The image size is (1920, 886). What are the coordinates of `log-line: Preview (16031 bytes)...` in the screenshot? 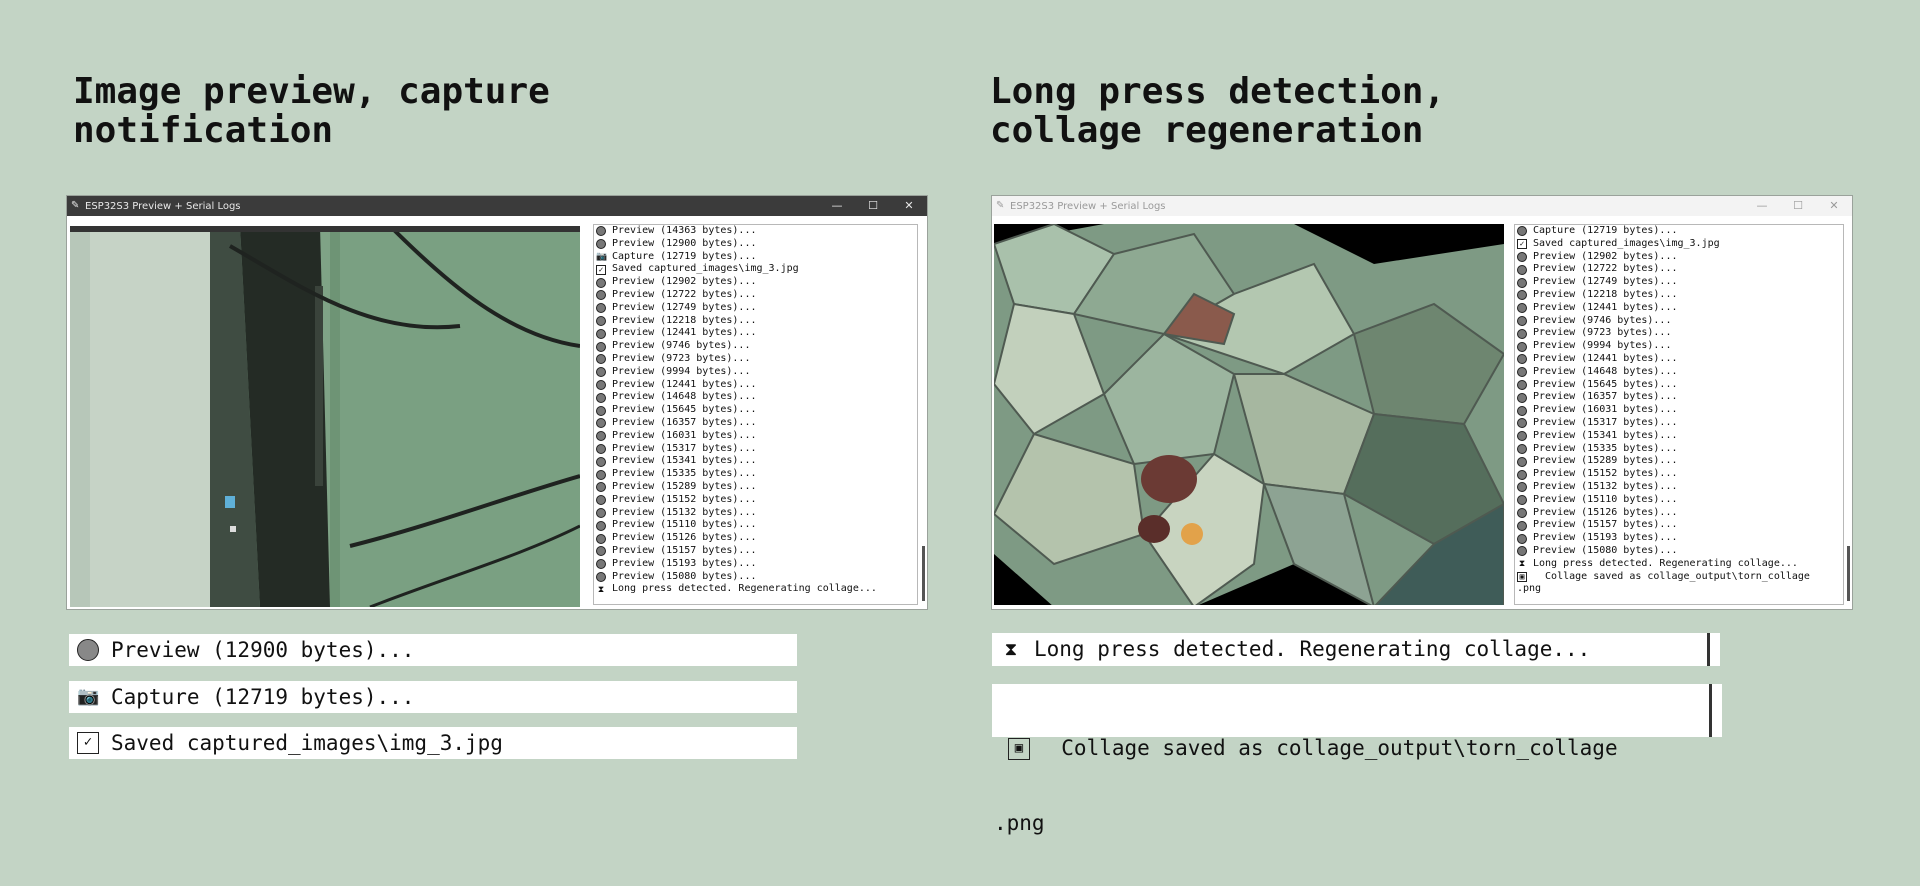 It's located at (1680, 410).